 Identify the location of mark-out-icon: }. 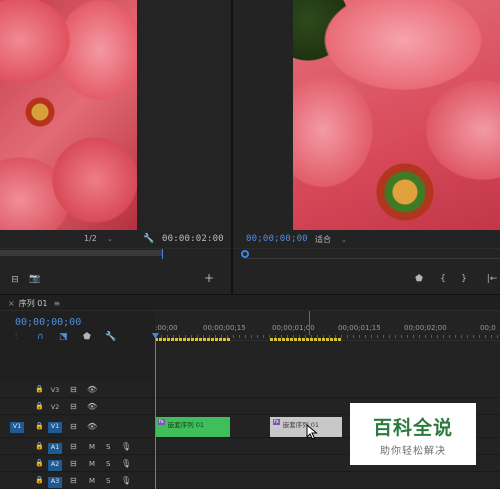
(464, 279).